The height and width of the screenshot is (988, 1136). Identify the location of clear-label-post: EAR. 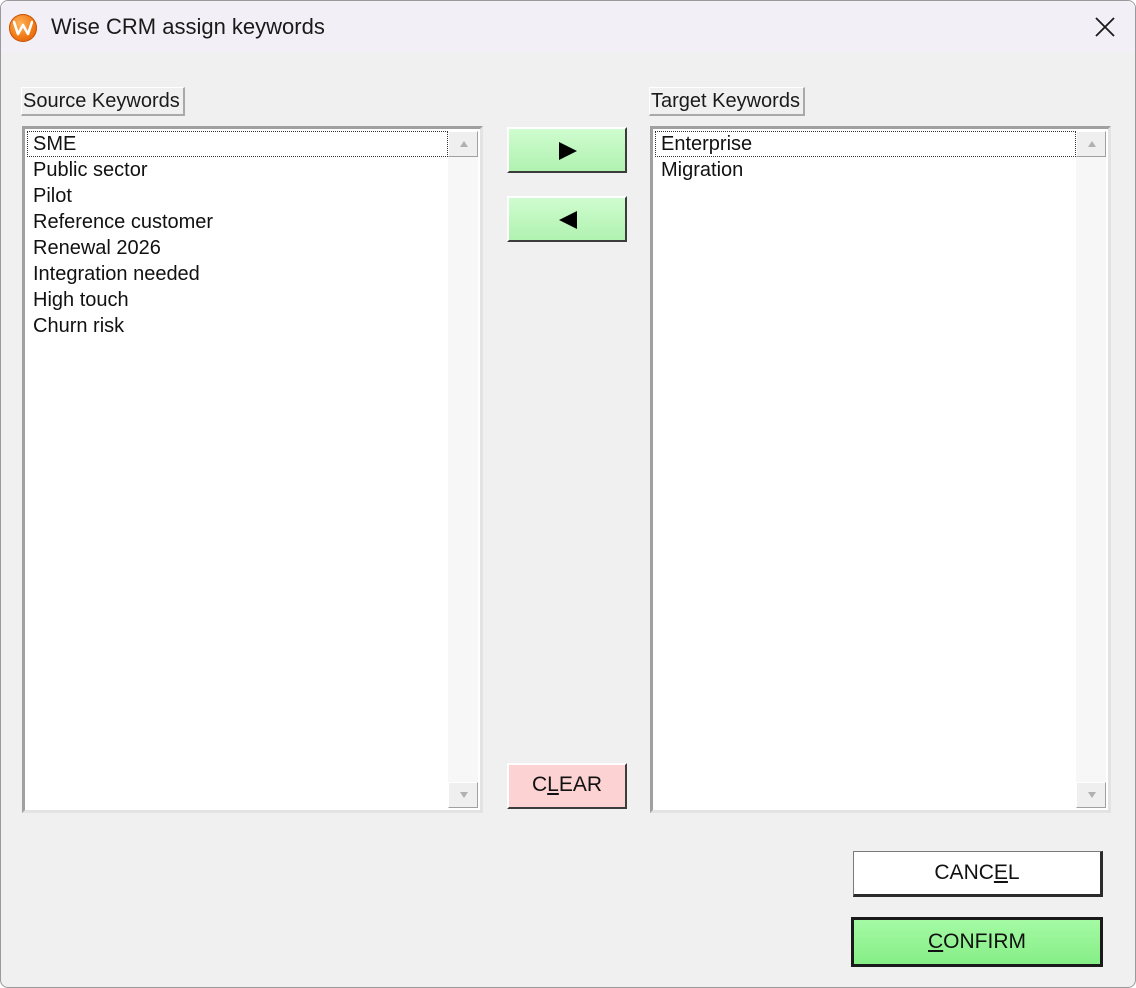
(580, 784).